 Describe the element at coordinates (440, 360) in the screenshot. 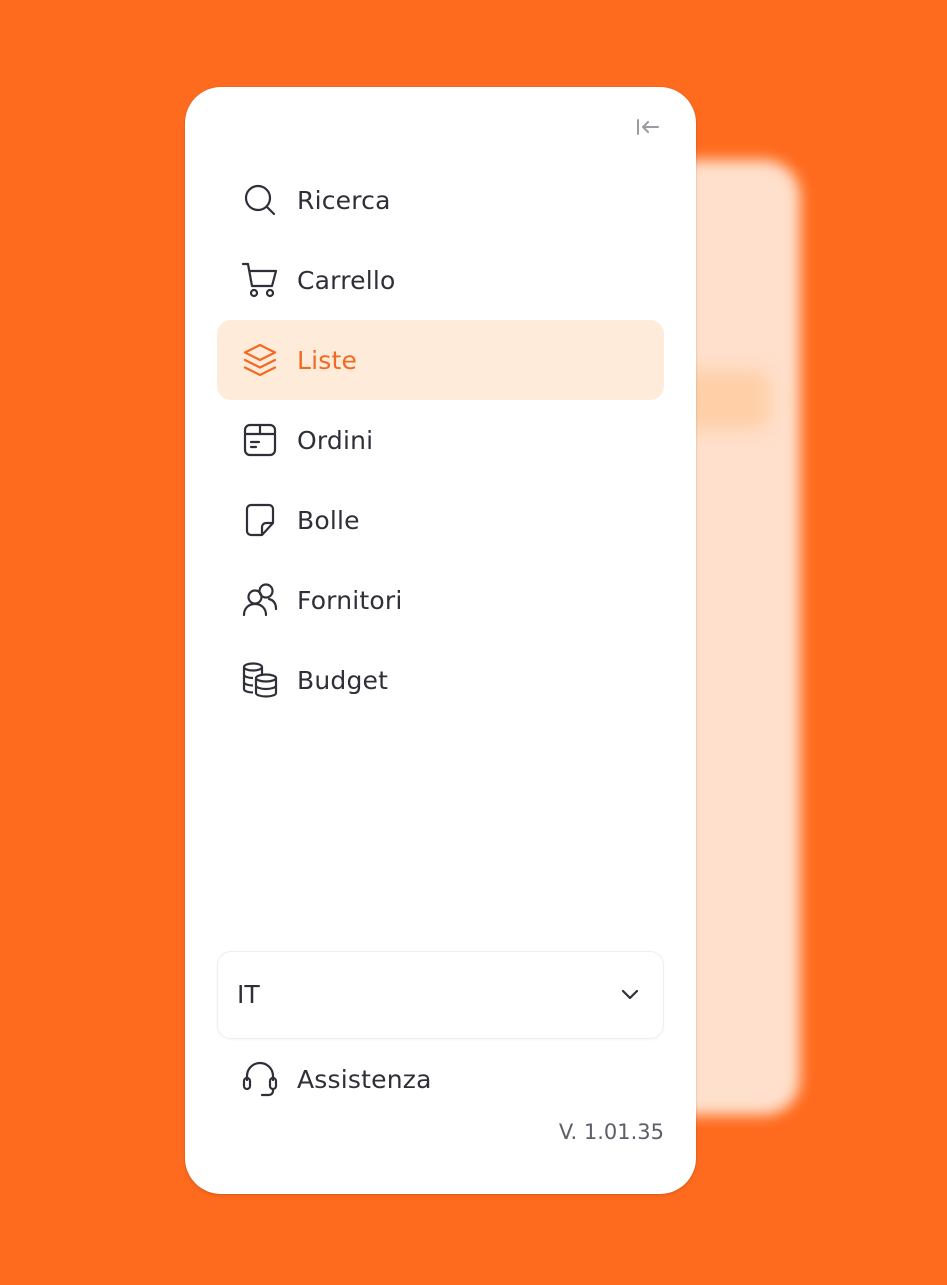

I see `nav-item-liste: Liste` at that location.